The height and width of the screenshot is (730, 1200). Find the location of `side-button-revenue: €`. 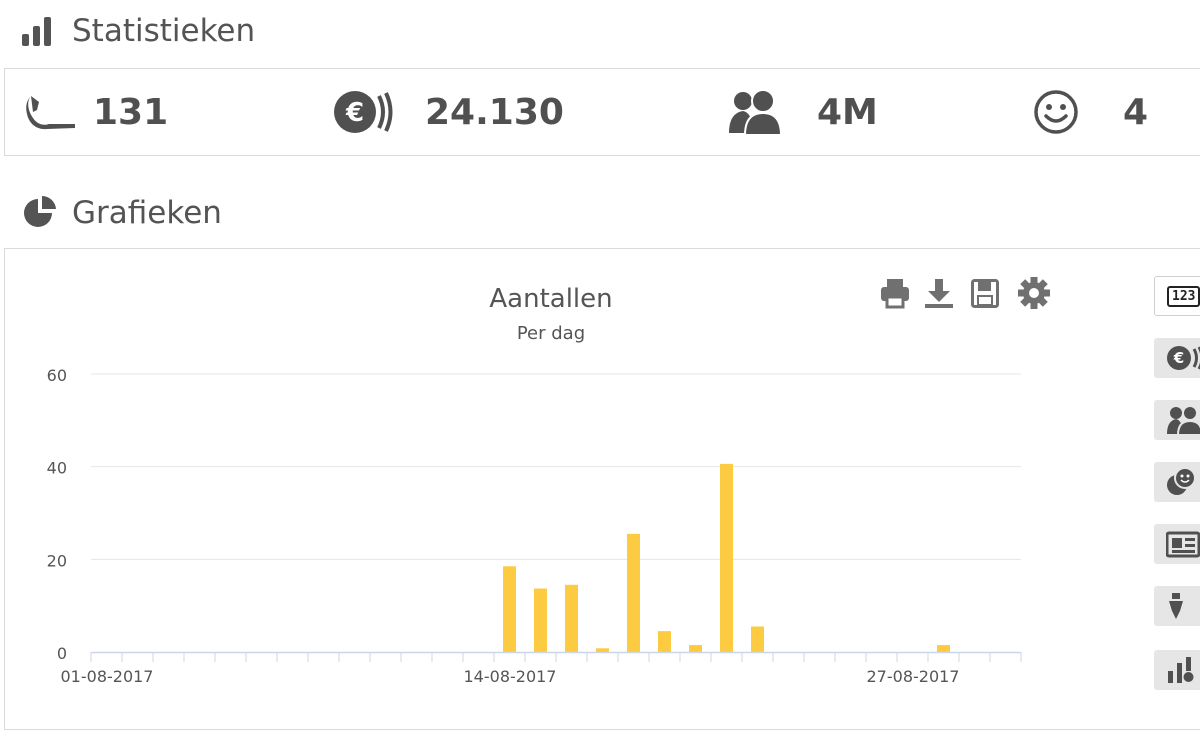

side-button-revenue: € is located at coordinates (1177, 358).